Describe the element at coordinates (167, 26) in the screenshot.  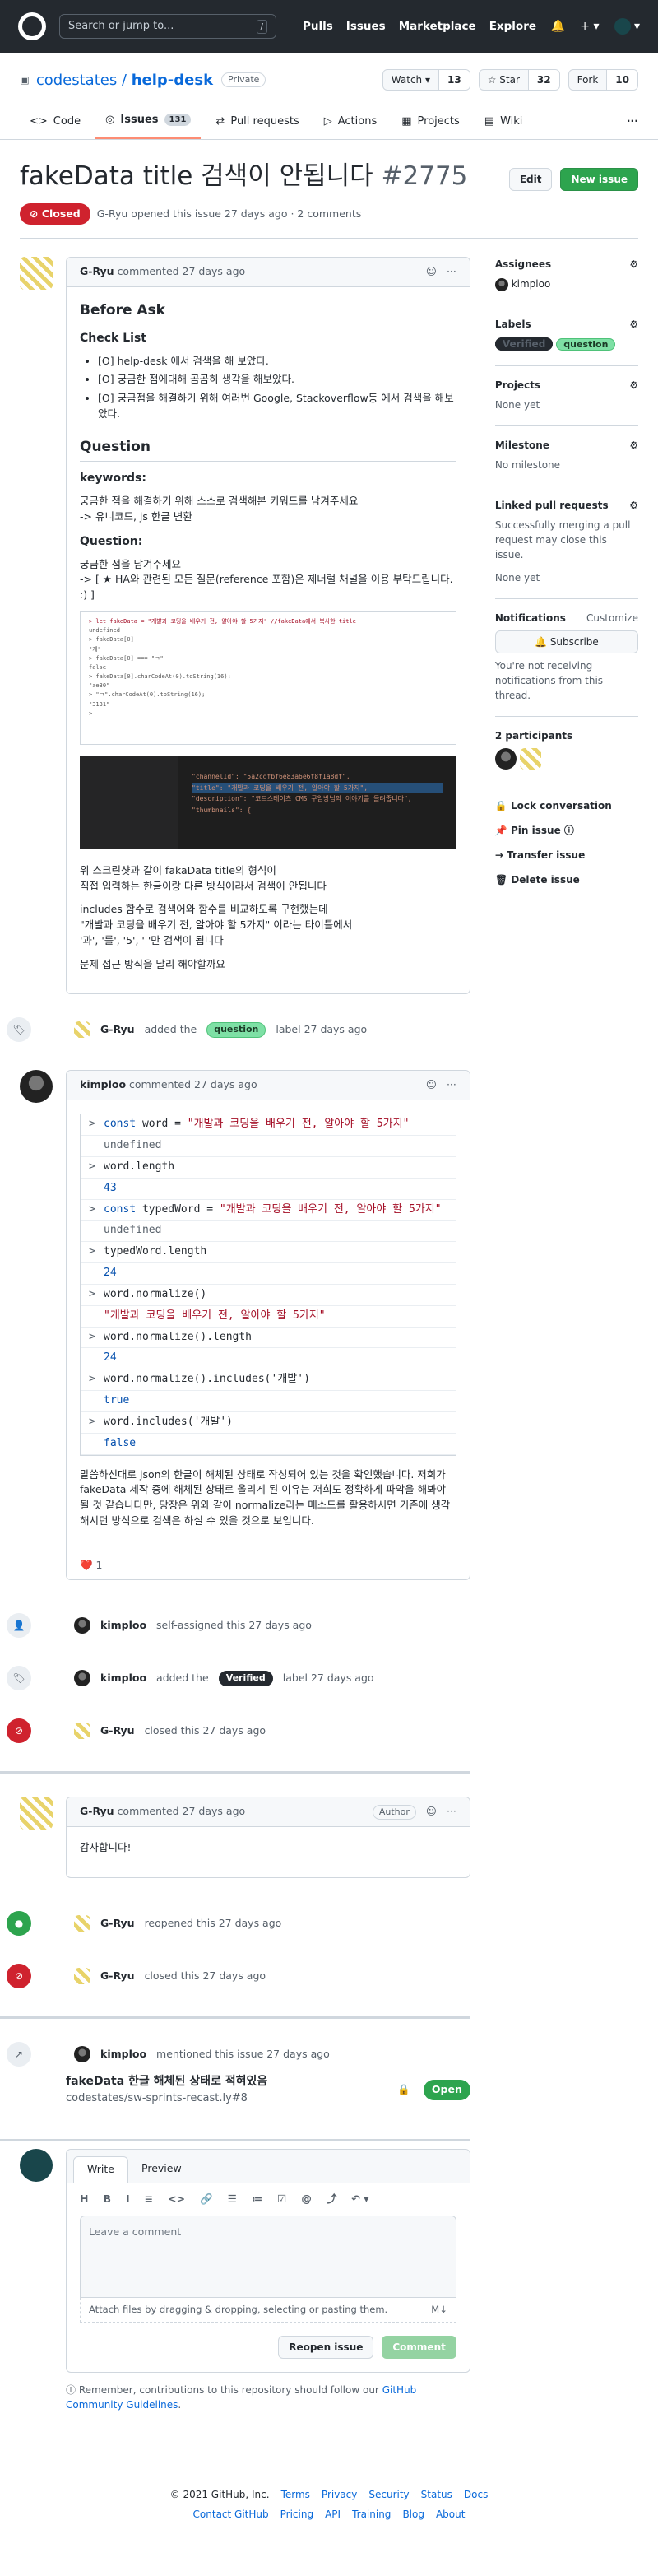
I see `search-input: Search or jump to... /` at that location.